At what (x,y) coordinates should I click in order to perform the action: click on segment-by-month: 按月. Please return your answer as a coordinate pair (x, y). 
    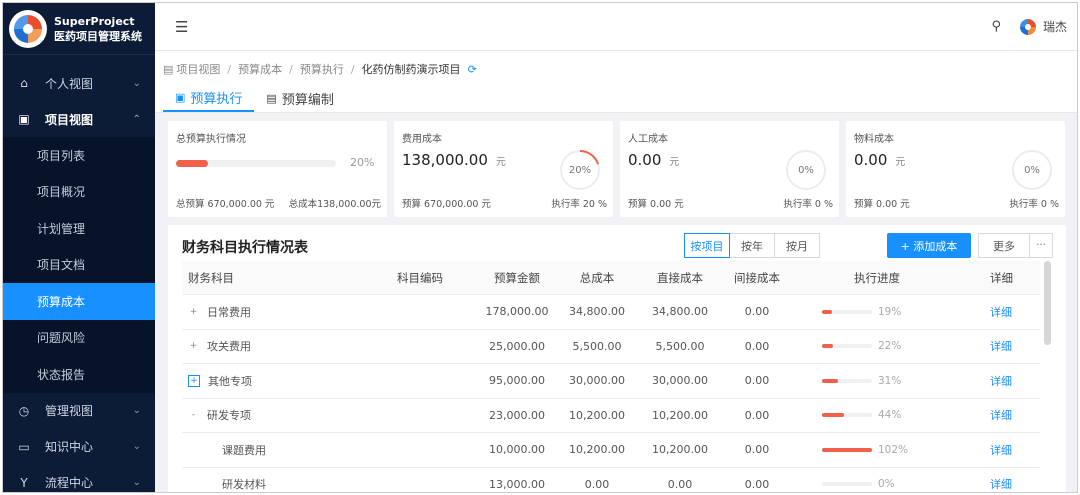
    Looking at the image, I should click on (797, 245).